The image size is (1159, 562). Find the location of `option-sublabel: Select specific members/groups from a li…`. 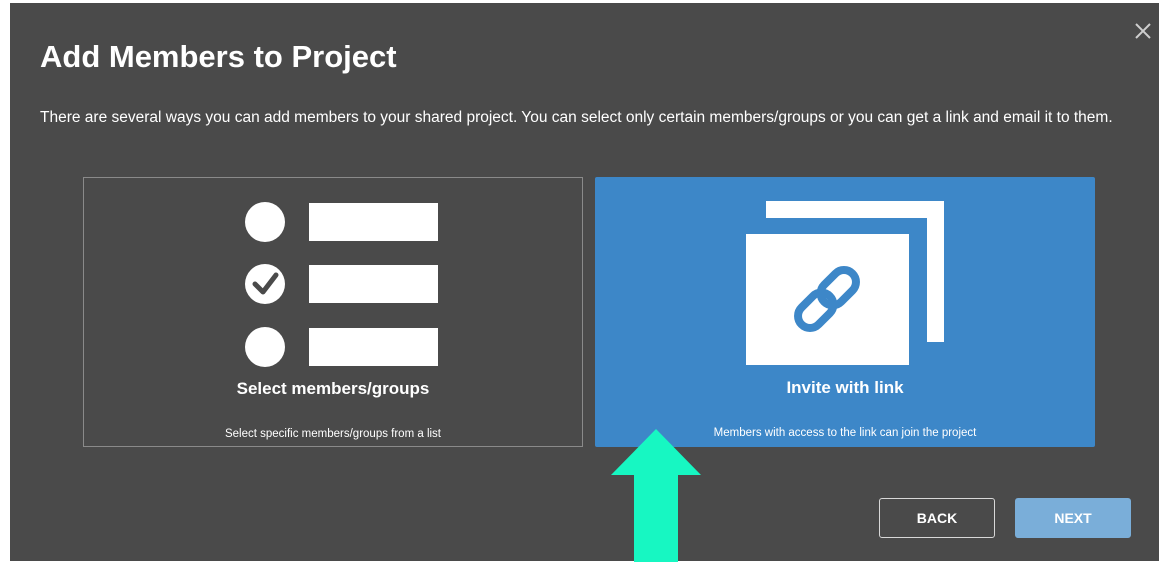

option-sublabel: Select specific members/groups from a li… is located at coordinates (333, 434).